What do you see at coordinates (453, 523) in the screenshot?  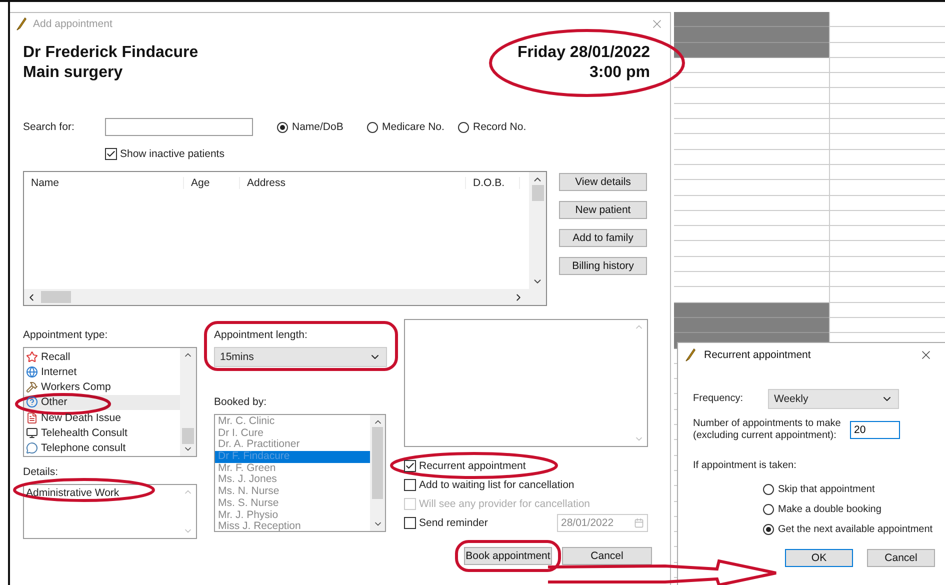 I see `checkbox-label: Send reminder` at bounding box center [453, 523].